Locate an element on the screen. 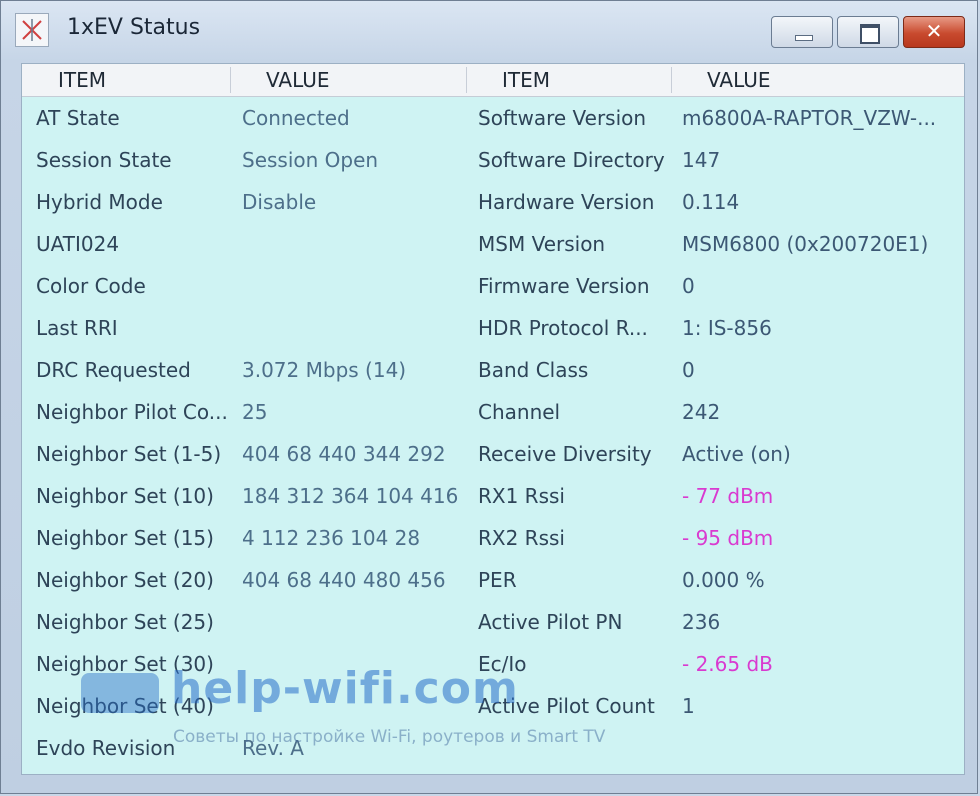 Image resolution: width=980 pixels, height=796 pixels. left-item-label: AT State is located at coordinates (78, 118).